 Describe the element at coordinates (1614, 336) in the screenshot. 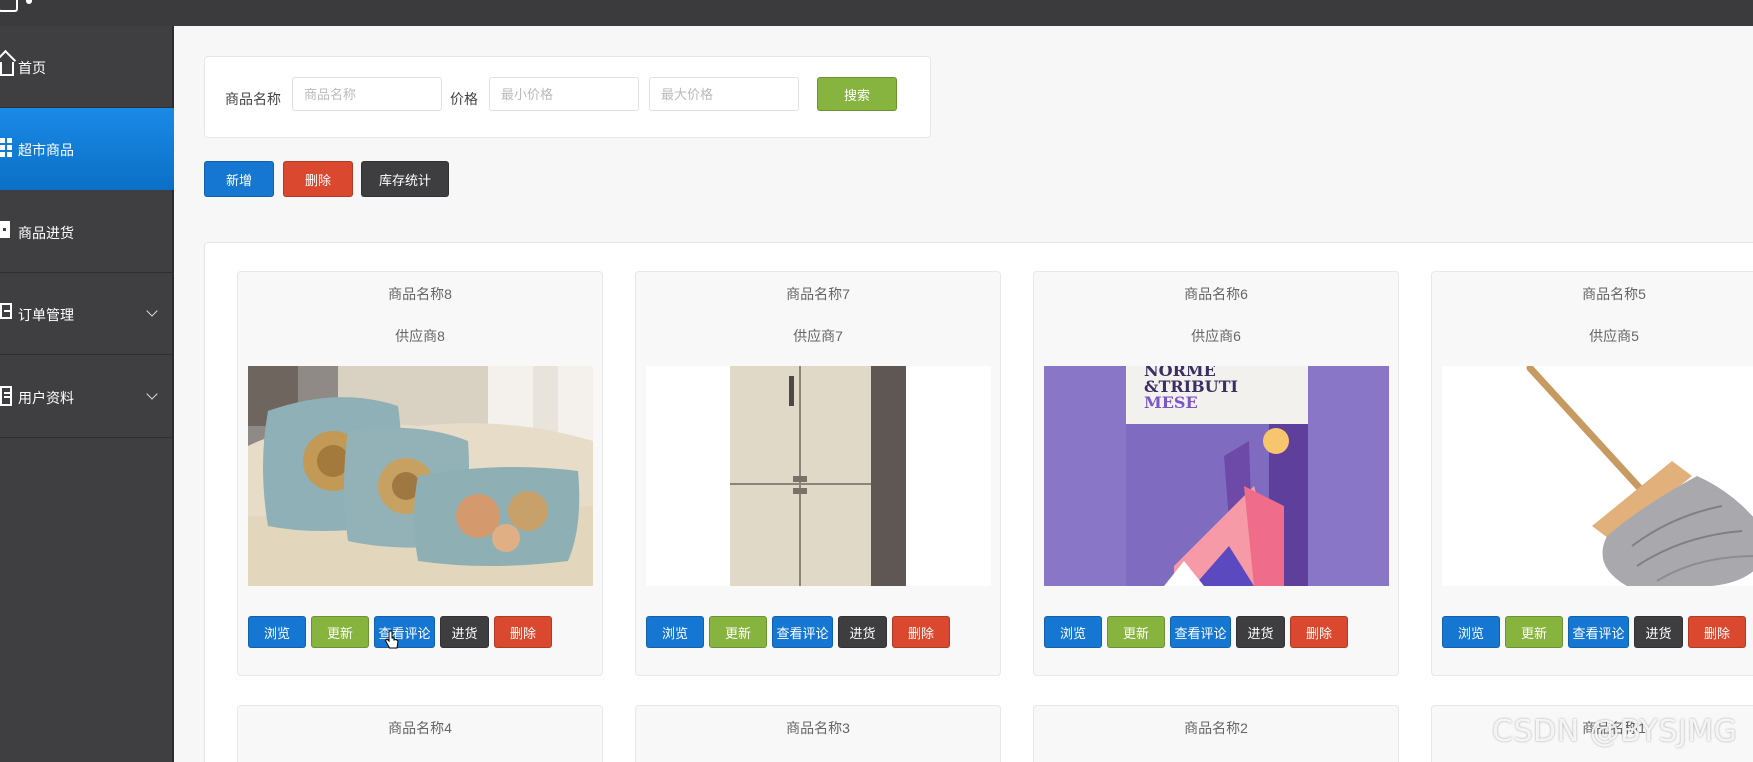

I see `product-supplier: 供应商5` at that location.